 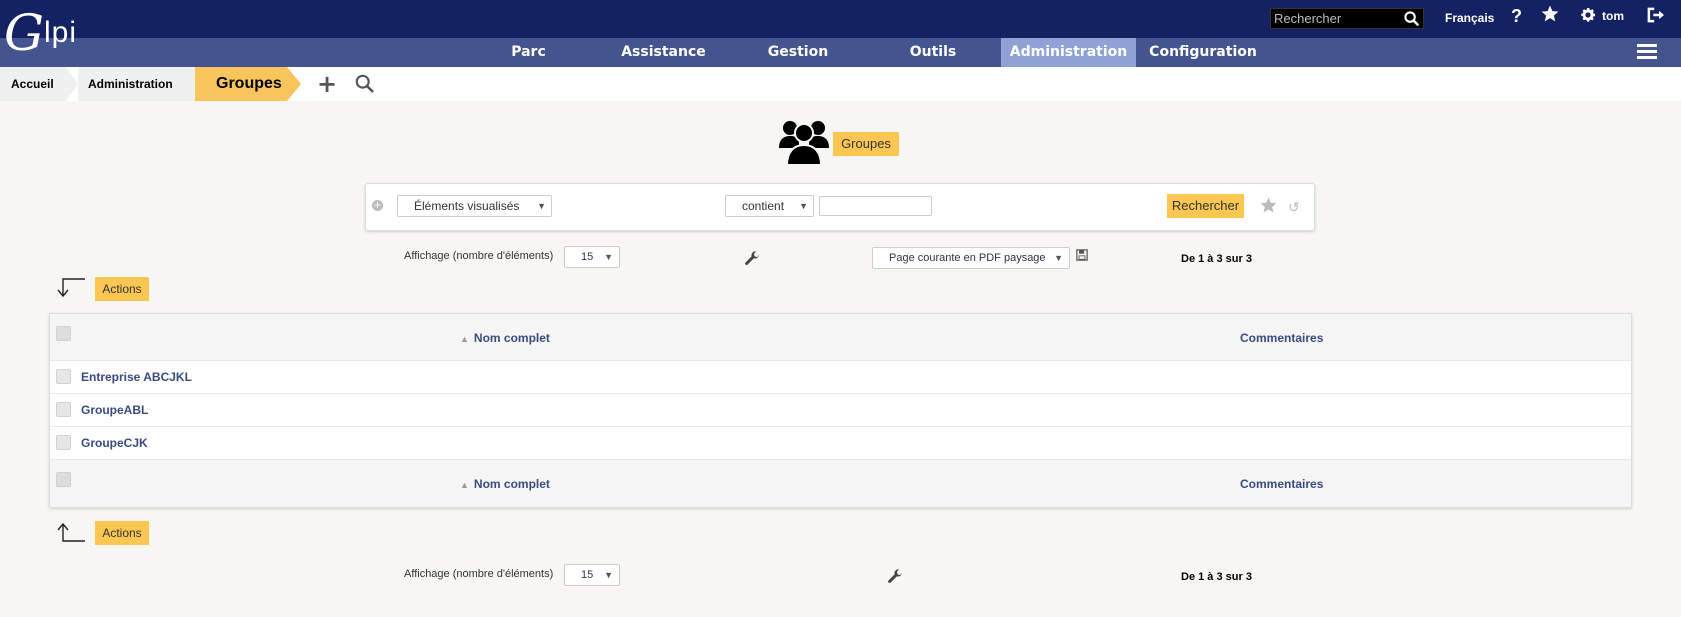 What do you see at coordinates (798, 52) in the screenshot?
I see `nav-gestion: Gestion` at bounding box center [798, 52].